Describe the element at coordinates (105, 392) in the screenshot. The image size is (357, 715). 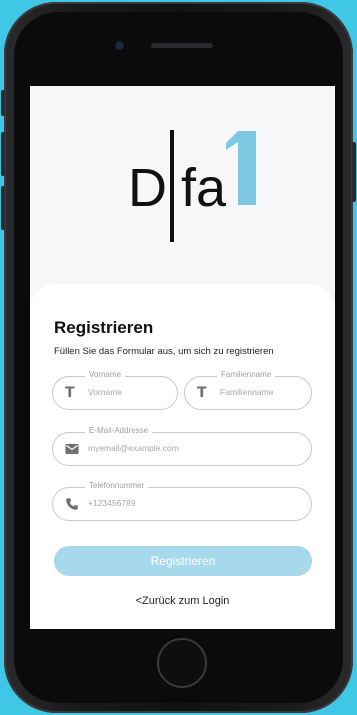
I see `first-name-placeholder: Vorname` at that location.